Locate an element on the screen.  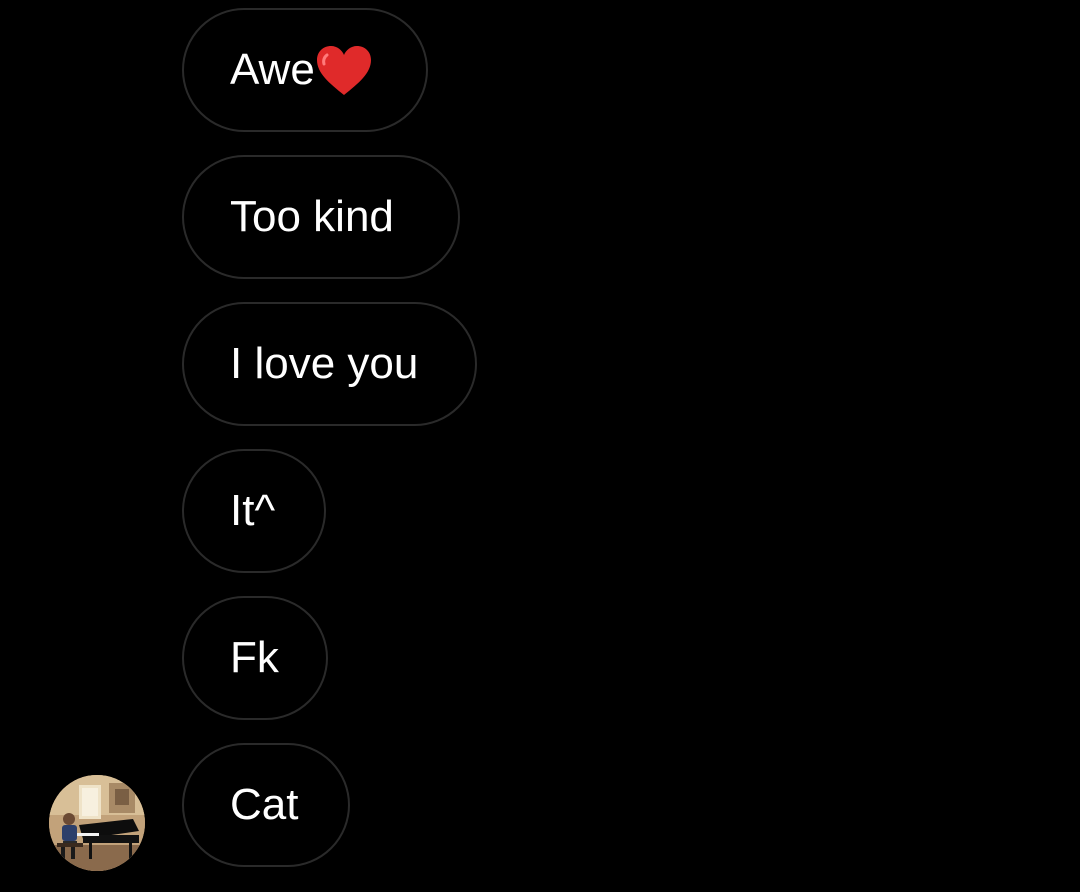
sender-avatar is located at coordinates (97, 823).